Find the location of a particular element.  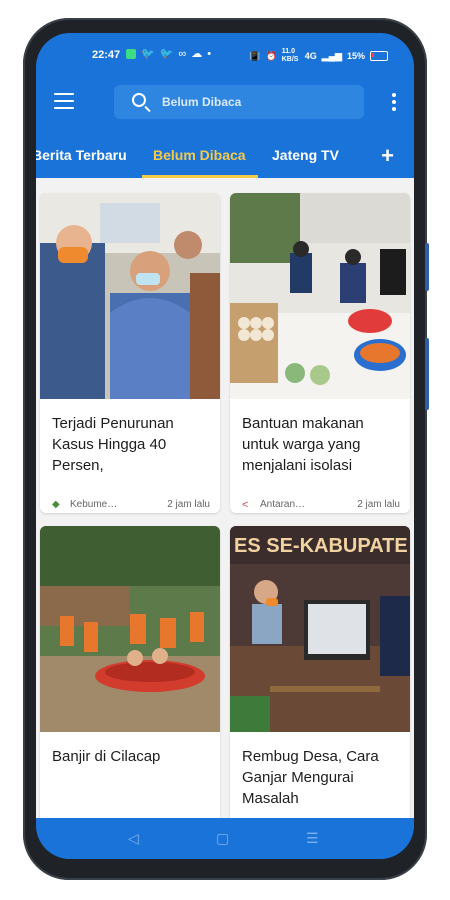

app-bar: Belum Dibaca is located at coordinates (225, 103).